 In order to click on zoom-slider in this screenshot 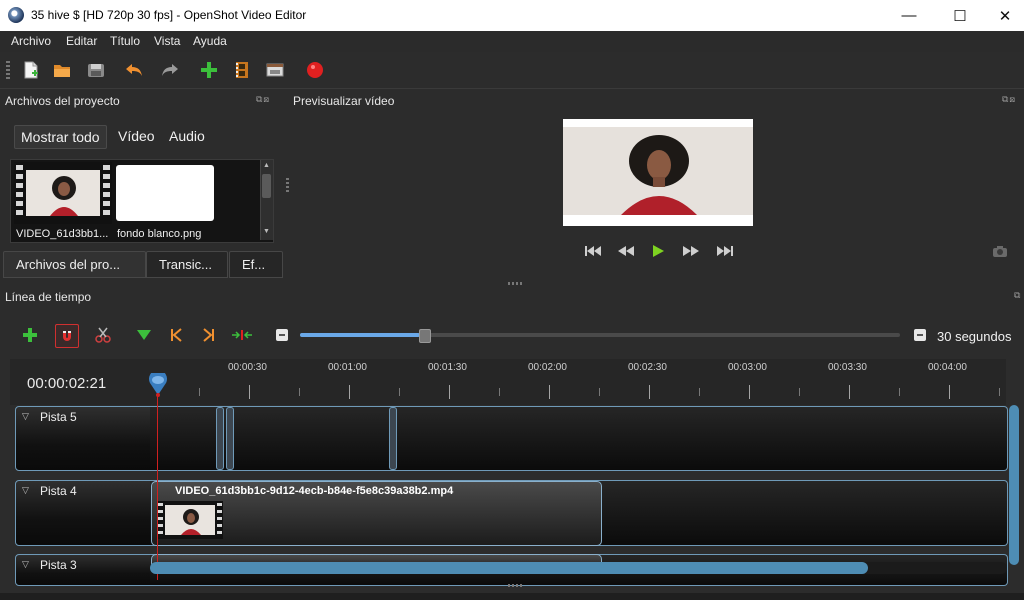, I will do `click(600, 336)`.